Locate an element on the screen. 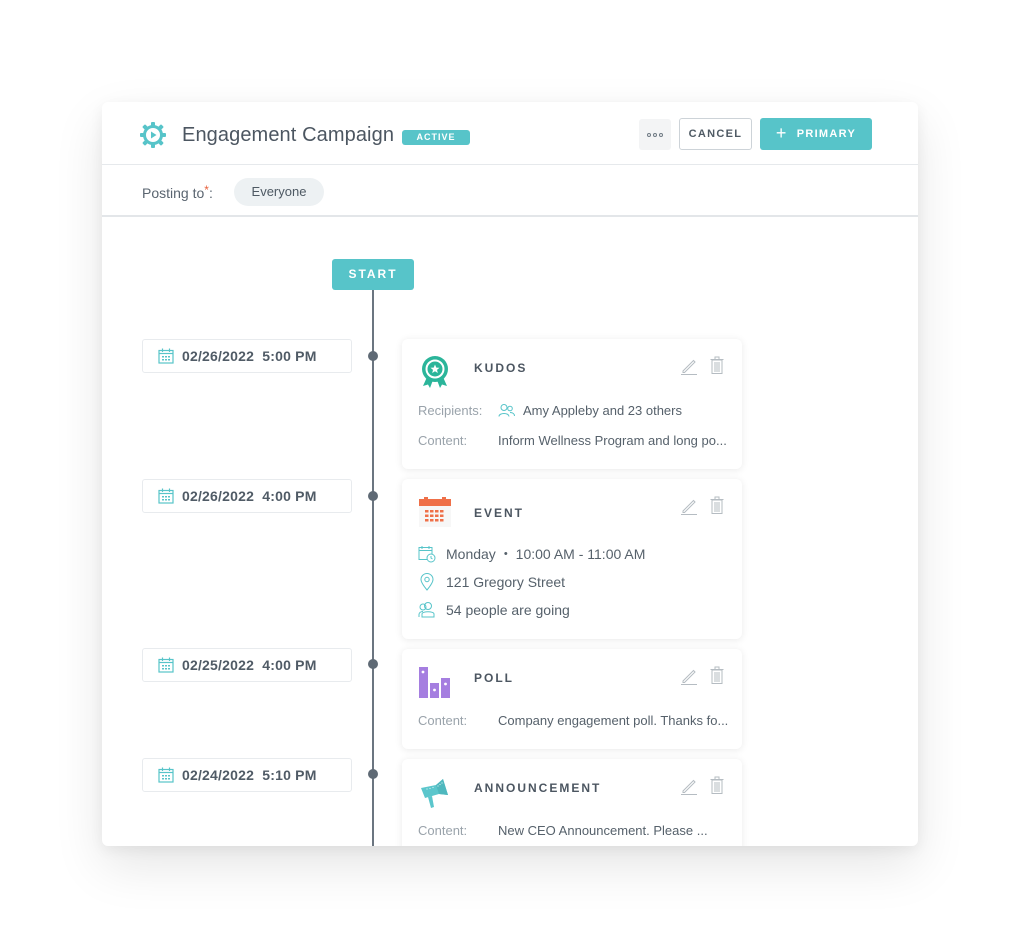 This screenshot has height=950, width=1020. cancel-button: CANCEL is located at coordinates (715, 134).